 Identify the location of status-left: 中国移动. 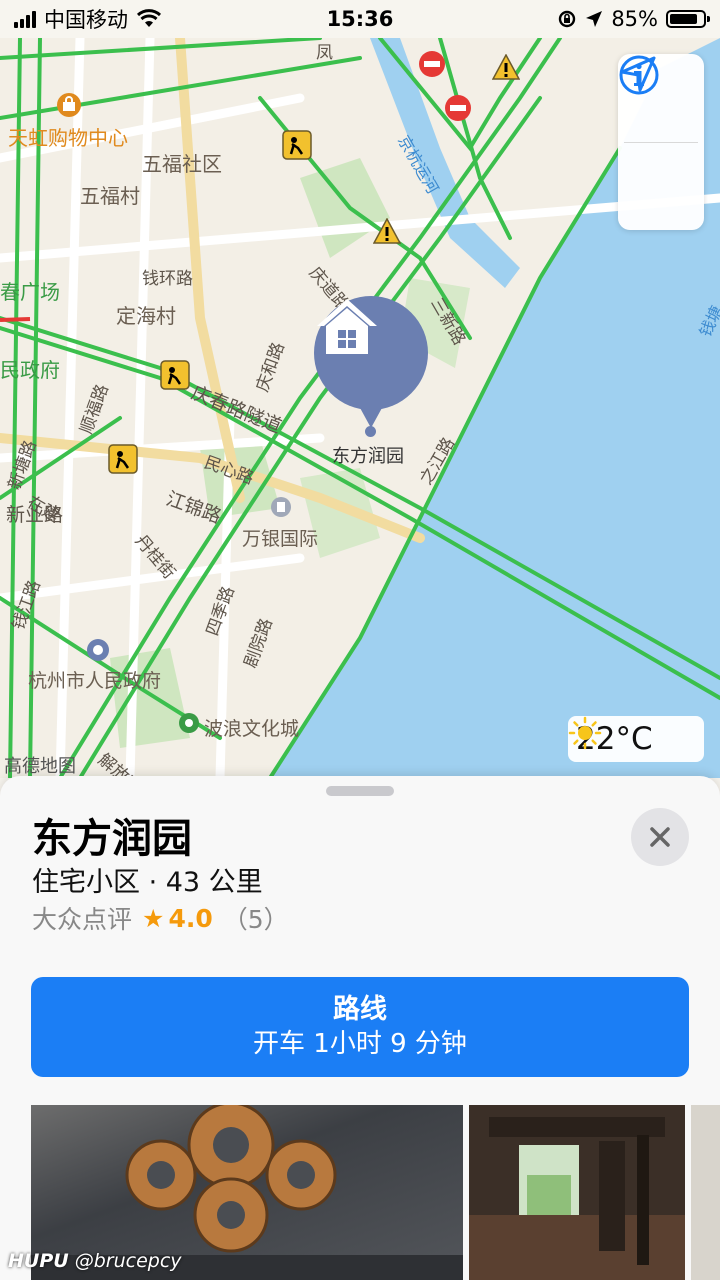
(88, 19).